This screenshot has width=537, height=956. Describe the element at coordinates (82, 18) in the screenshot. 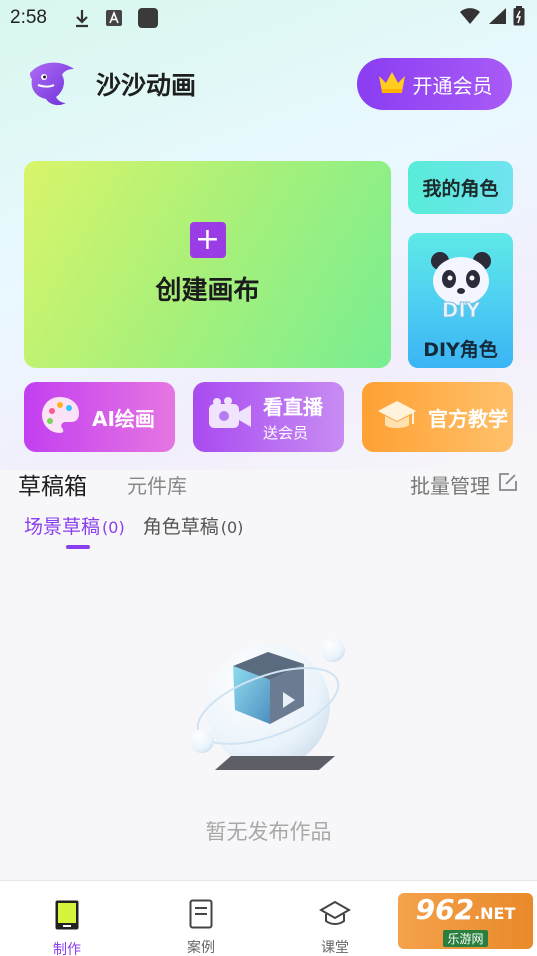

I see `download-icon` at that location.